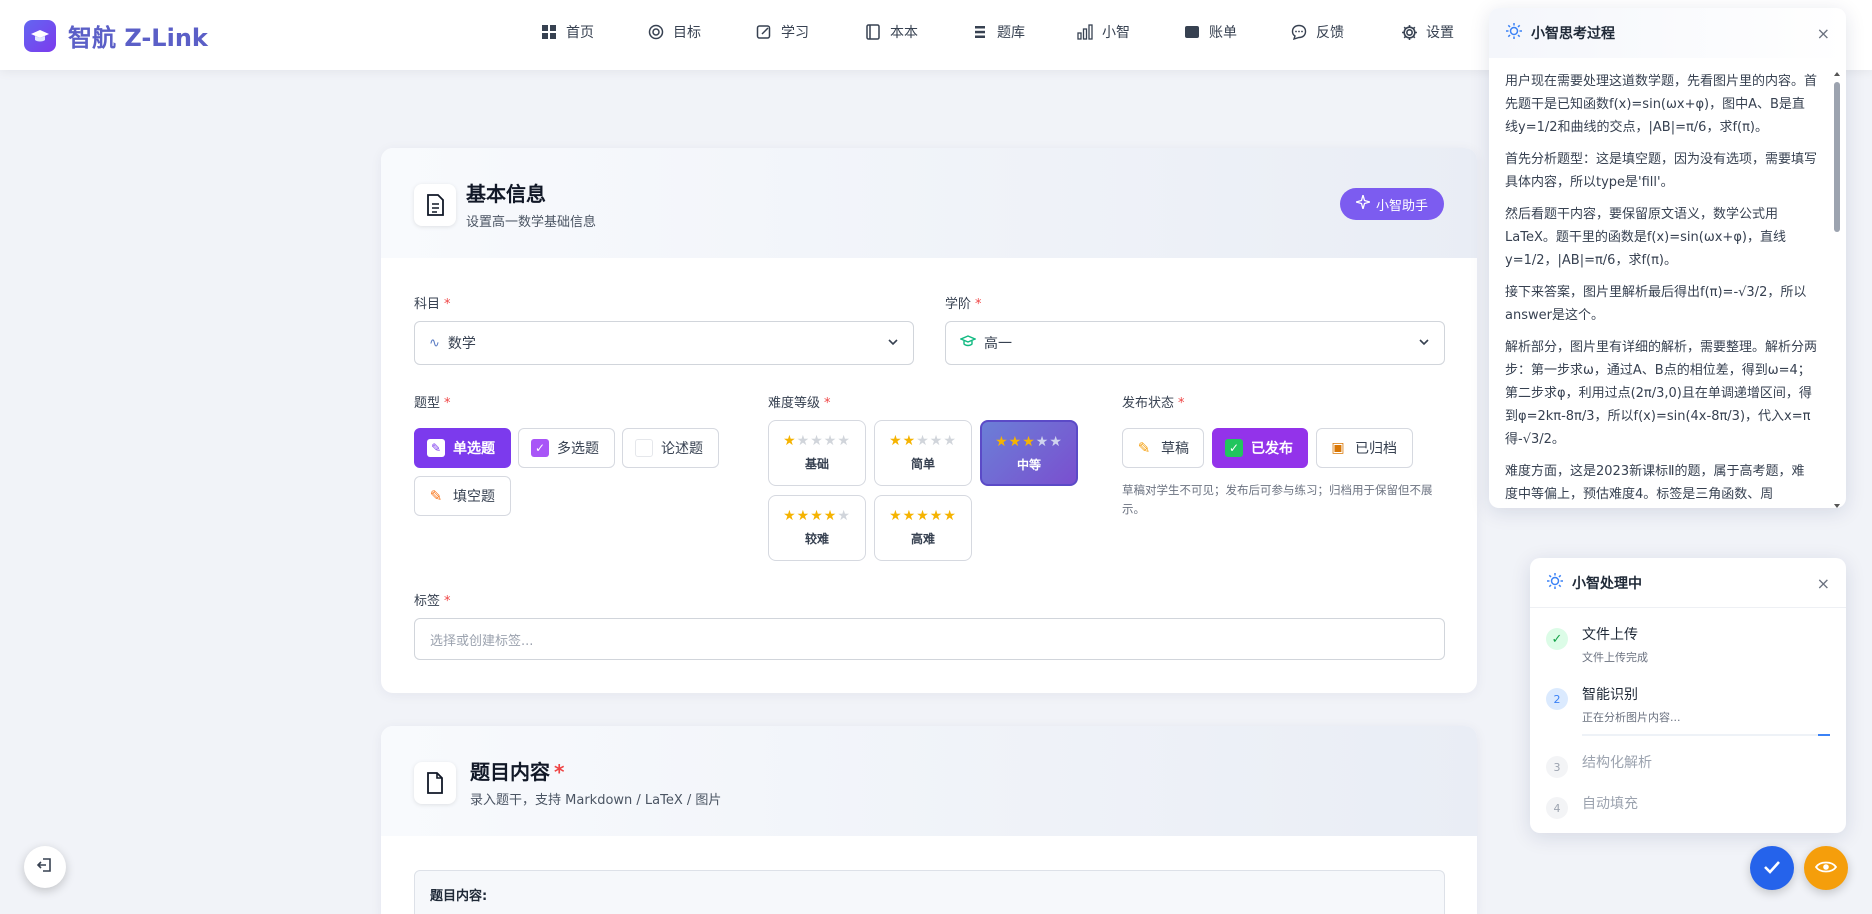 Image resolution: width=1872 pixels, height=914 pixels. I want to click on grade-select: 高一, so click(1195, 343).